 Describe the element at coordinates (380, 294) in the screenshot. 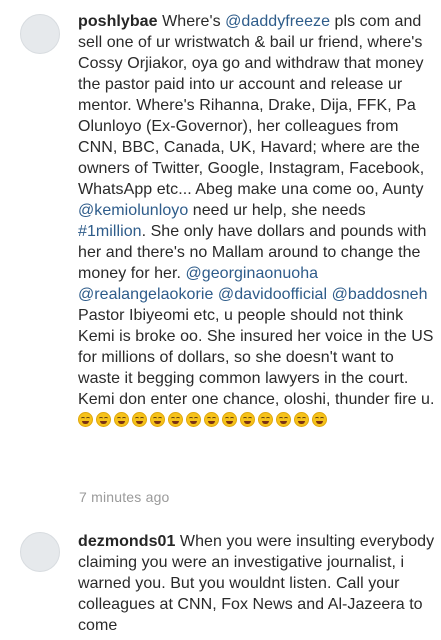

I see `mention-link: @baddosneh` at that location.